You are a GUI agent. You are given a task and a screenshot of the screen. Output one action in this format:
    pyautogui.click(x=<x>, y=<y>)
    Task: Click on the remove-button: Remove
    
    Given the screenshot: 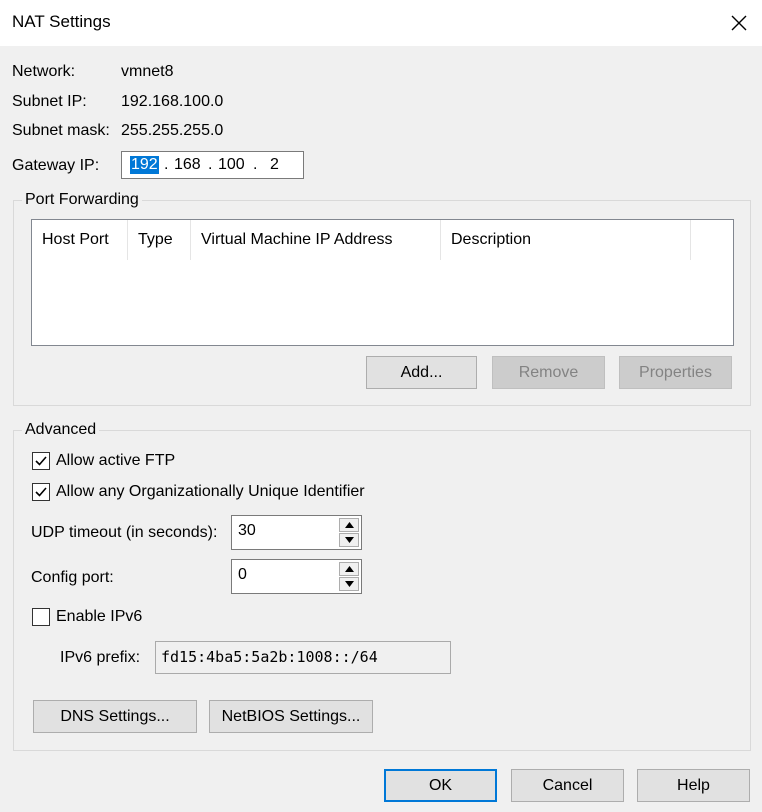 What is the action you would take?
    pyautogui.click(x=548, y=372)
    